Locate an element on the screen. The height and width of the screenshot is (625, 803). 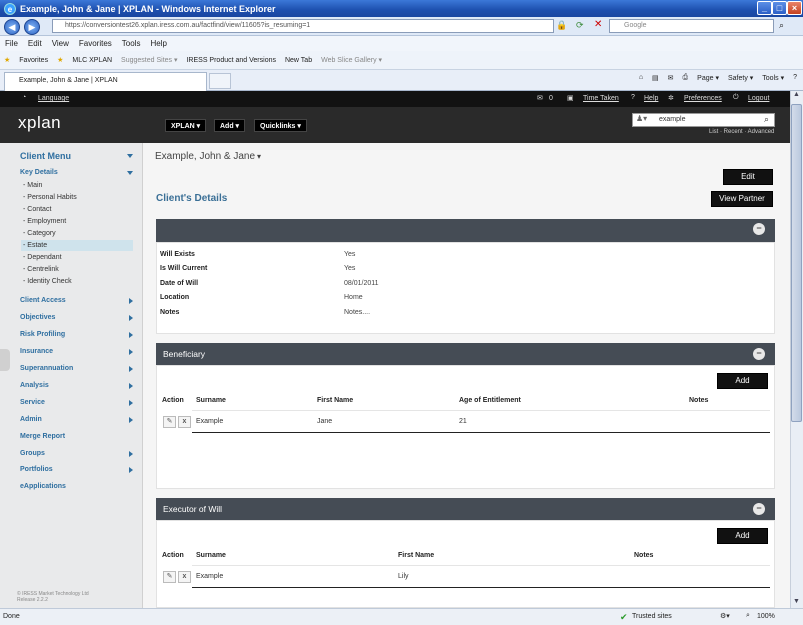
sidebar-groups: Groups is located at coordinates (32, 453).